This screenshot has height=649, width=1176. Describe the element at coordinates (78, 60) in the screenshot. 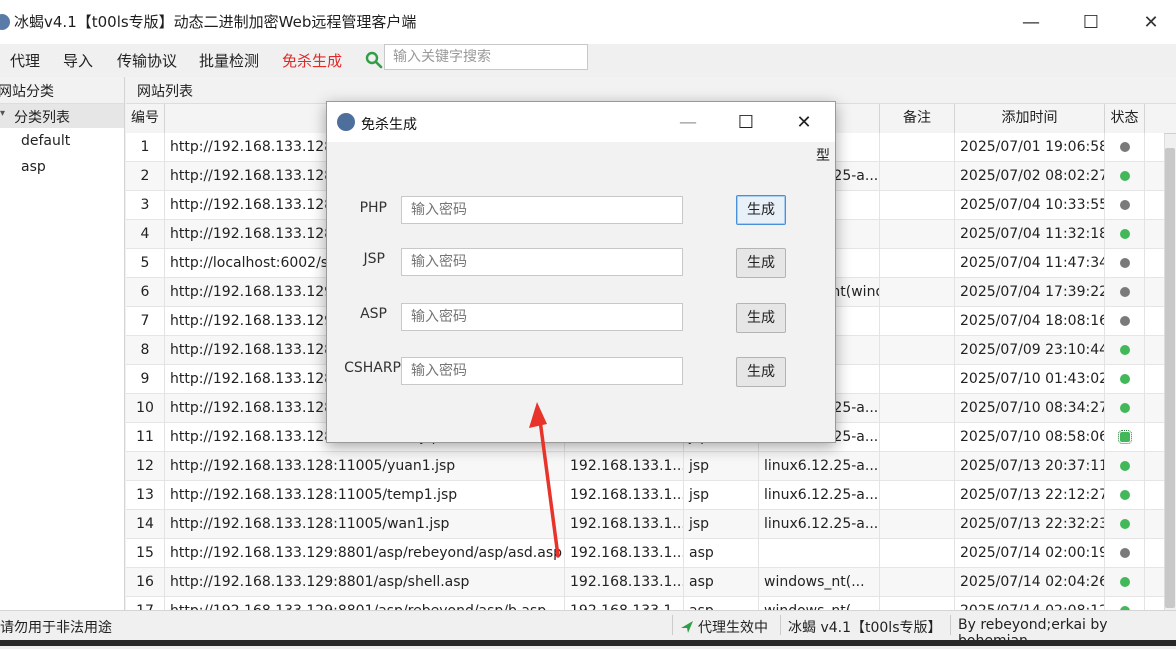

I see `menu-import: 导入` at that location.